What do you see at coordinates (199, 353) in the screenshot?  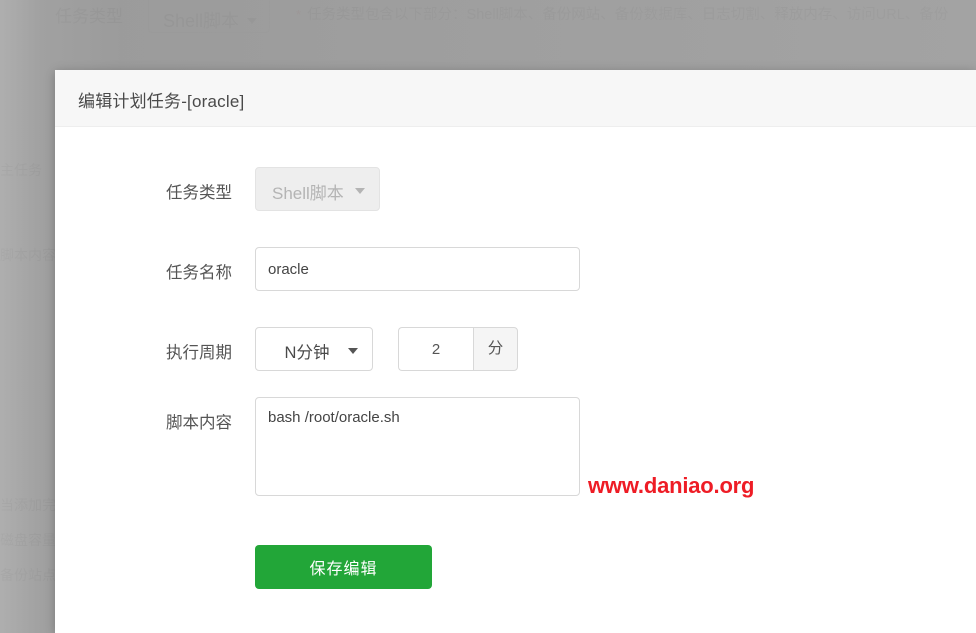 I see `period-label: 执行周期` at bounding box center [199, 353].